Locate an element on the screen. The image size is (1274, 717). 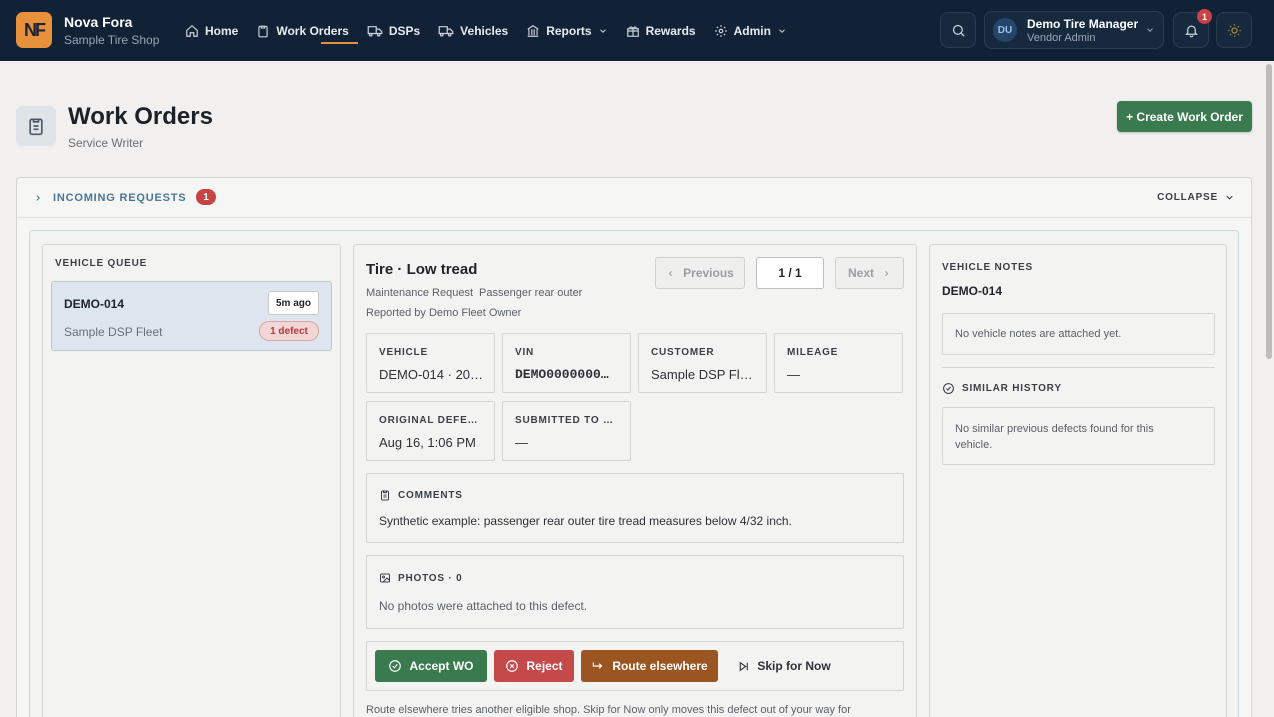
defect-type: Maintenance Request is located at coordinates (420, 293).